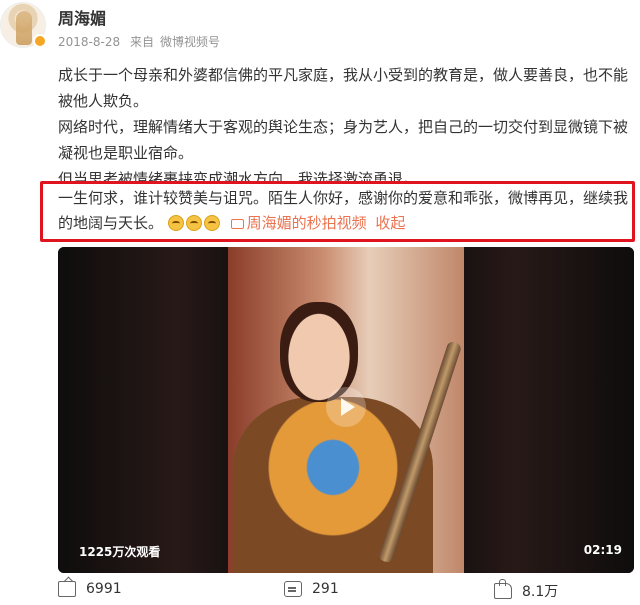 The height and width of the screenshot is (605, 640). Describe the element at coordinates (40, 41) in the screenshot. I see `verified-badge-icon` at that location.